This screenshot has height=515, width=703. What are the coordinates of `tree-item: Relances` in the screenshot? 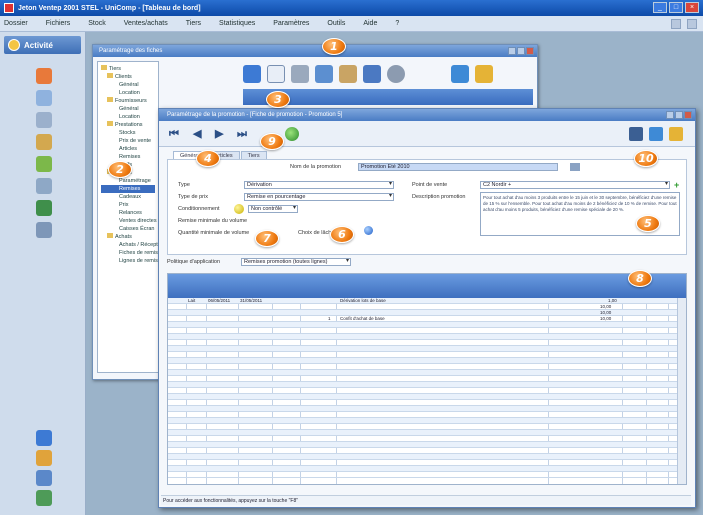 It's located at (128, 213).